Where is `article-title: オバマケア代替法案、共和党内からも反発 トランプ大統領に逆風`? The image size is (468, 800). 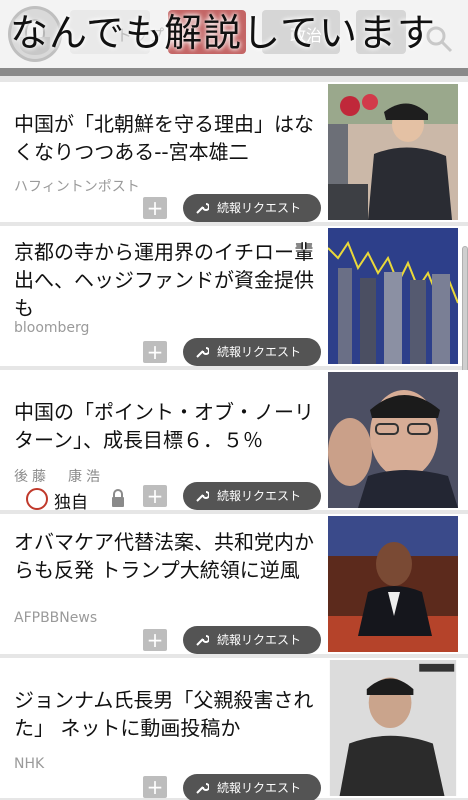
article-title: オバマケア代替法案、共和党内からも反発 トランプ大統領に逆風 is located at coordinates (164, 556).